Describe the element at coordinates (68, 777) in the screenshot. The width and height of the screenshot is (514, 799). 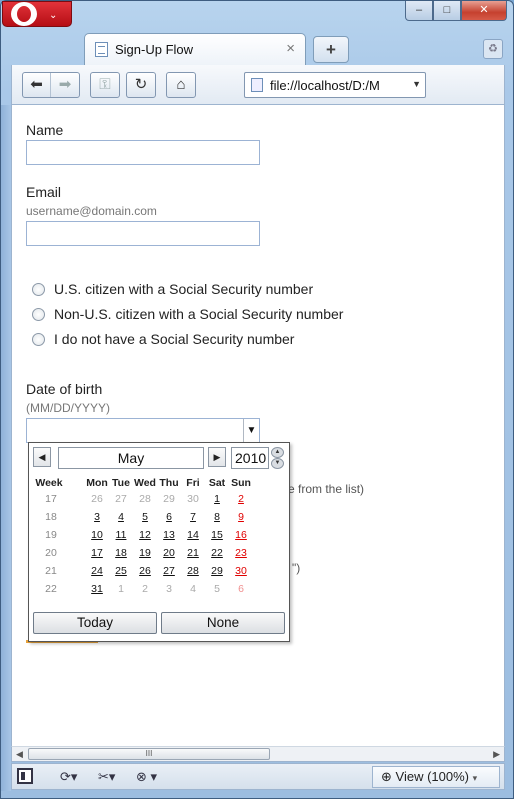
I see `sync-icon: ⟳▾` at that location.